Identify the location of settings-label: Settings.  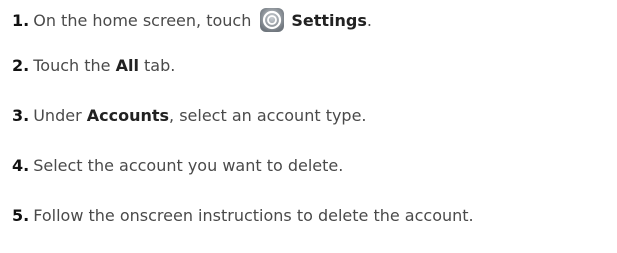
(329, 20).